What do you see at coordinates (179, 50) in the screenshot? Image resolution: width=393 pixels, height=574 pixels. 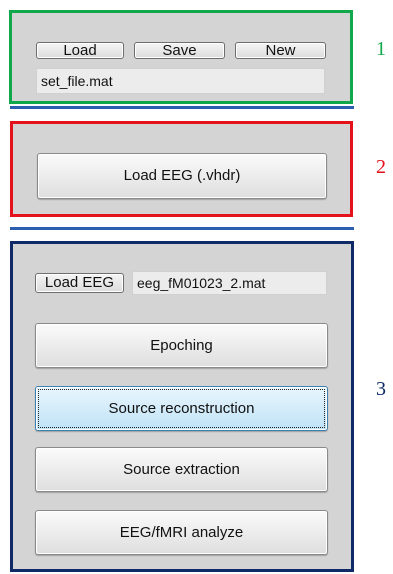 I see `save-button: Save` at bounding box center [179, 50].